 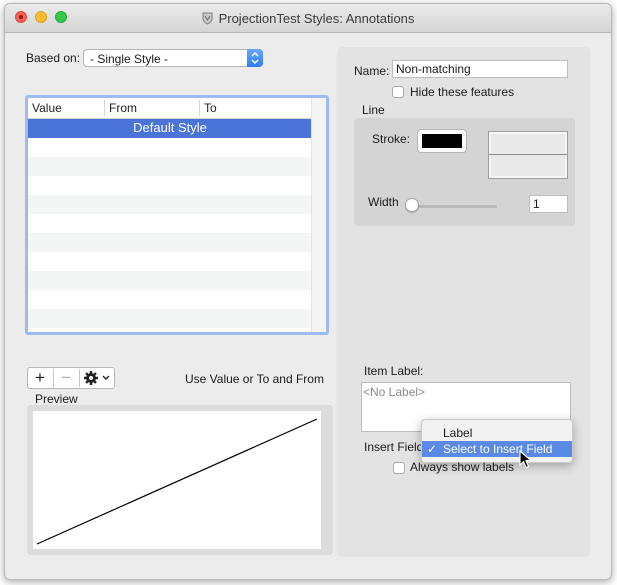 I want to click on hide-features-checkbox, so click(x=398, y=92).